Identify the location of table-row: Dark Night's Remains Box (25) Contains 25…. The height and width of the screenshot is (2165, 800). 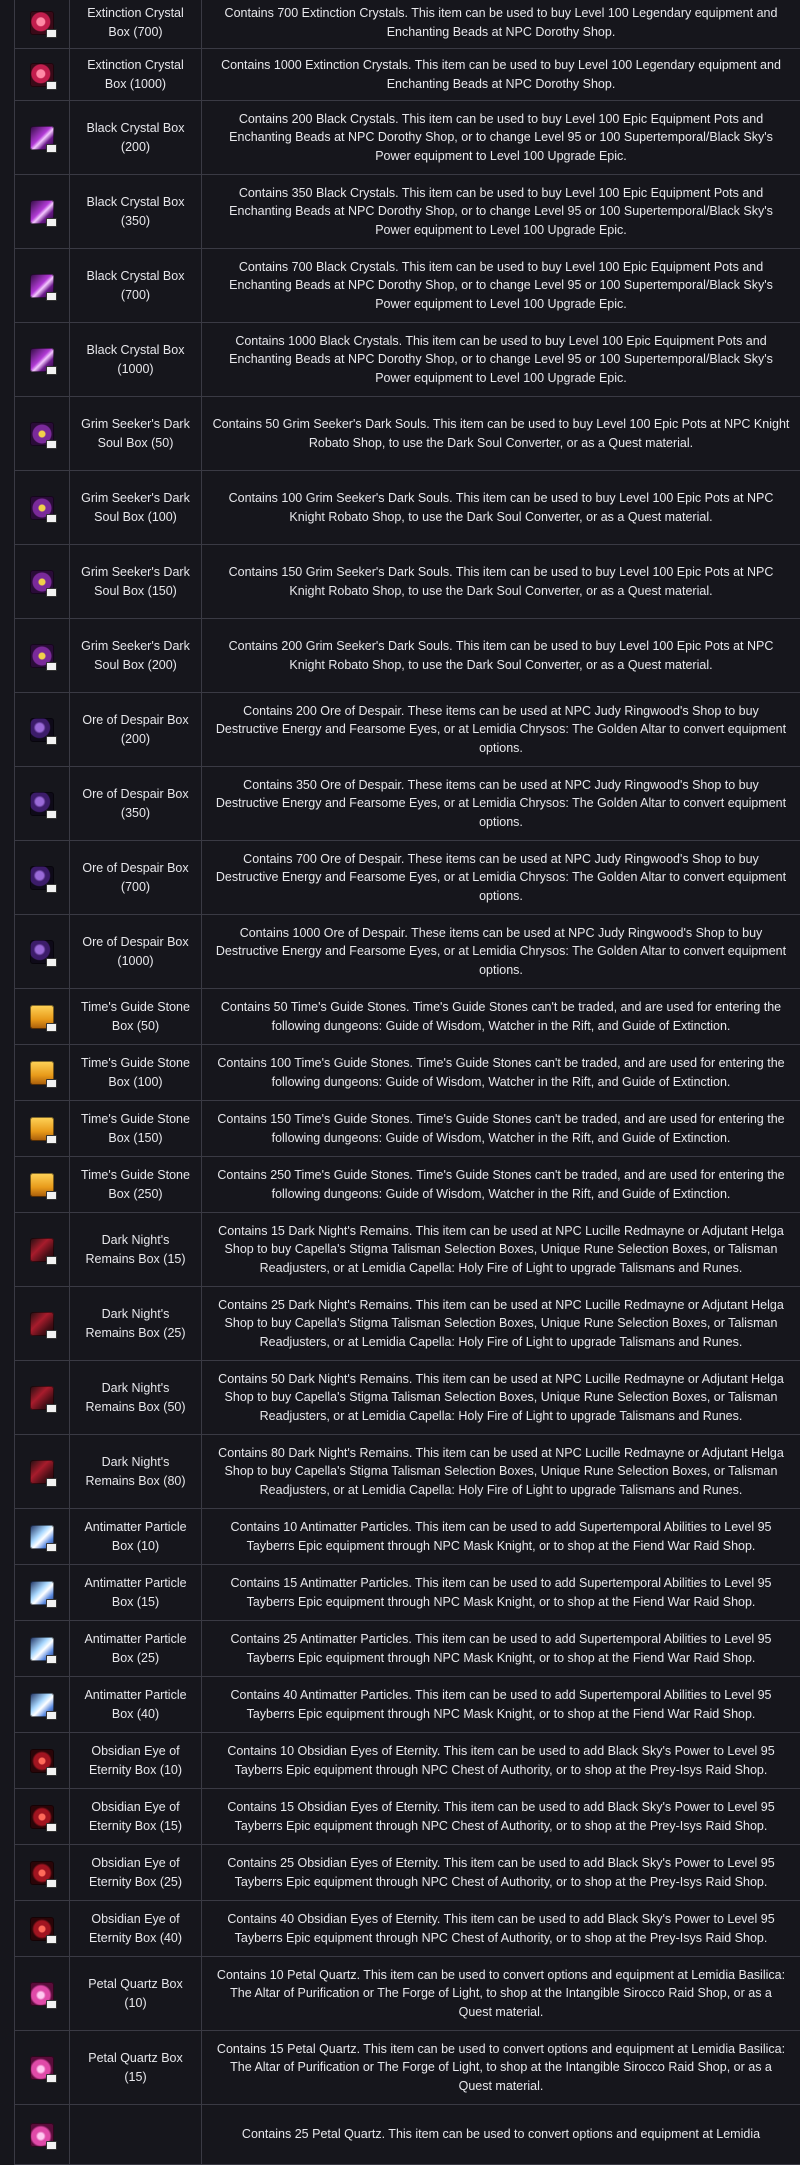
(407, 1324).